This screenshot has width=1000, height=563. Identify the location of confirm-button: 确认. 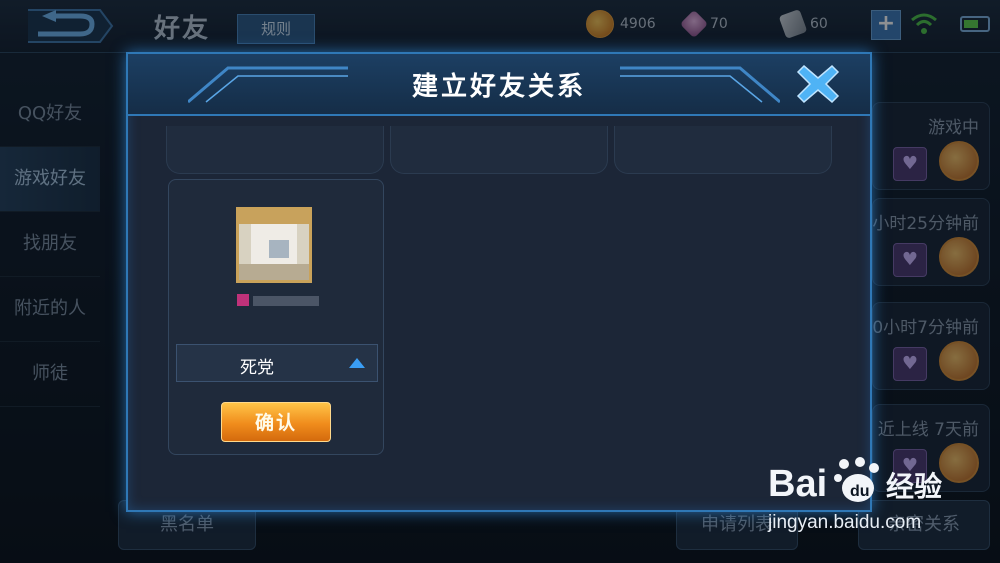
(276, 422).